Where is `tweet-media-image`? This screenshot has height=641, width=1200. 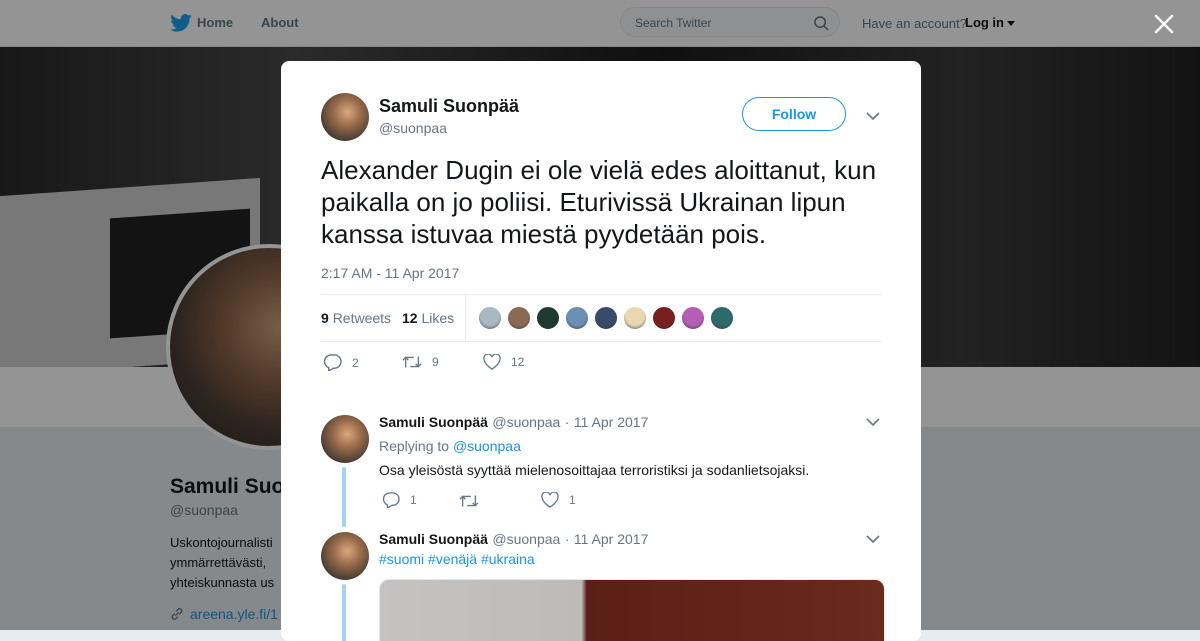 tweet-media-image is located at coordinates (632, 610).